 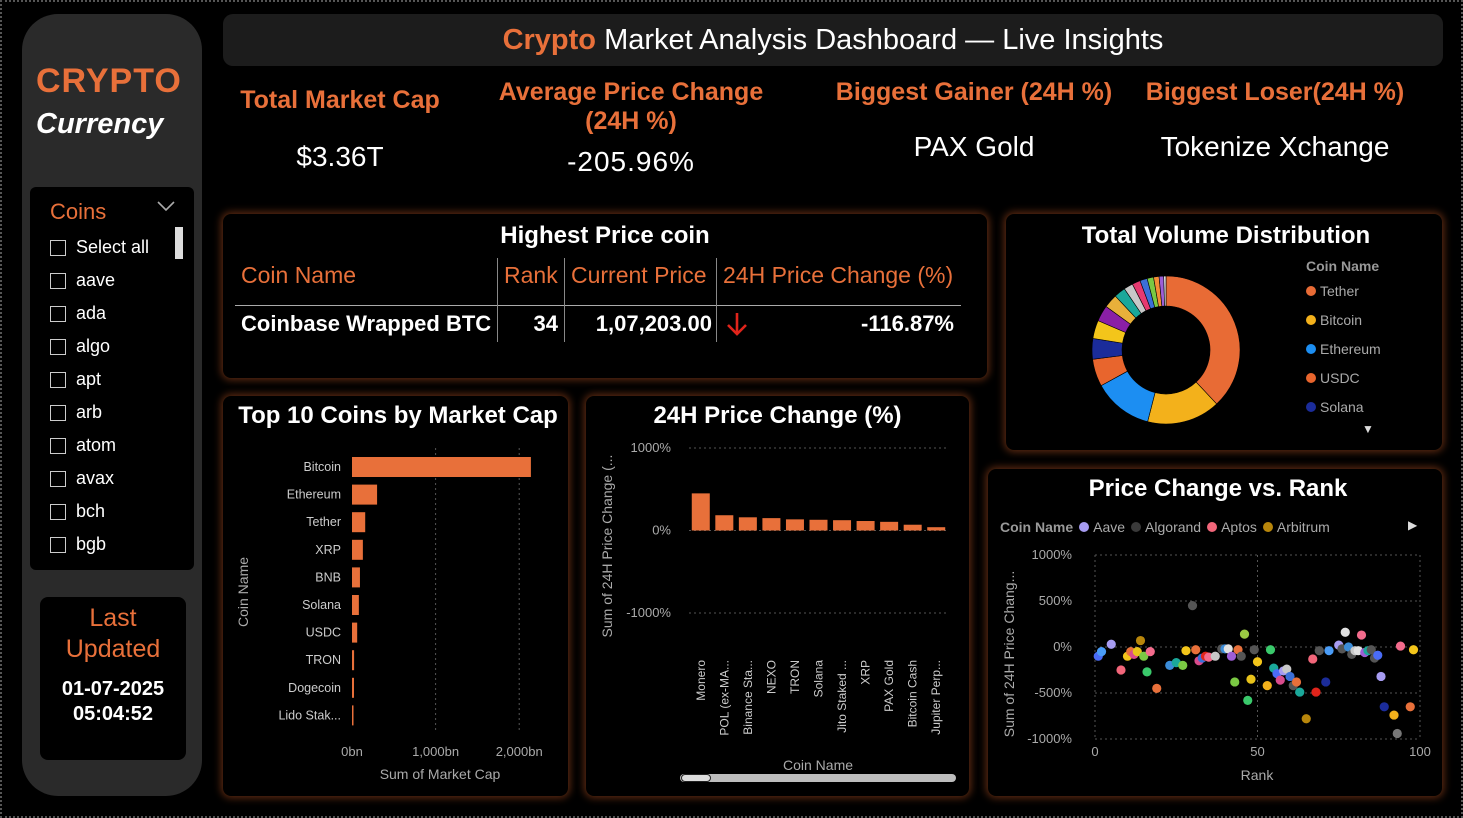 I want to click on slicer-scrollbar, so click(x=179, y=243).